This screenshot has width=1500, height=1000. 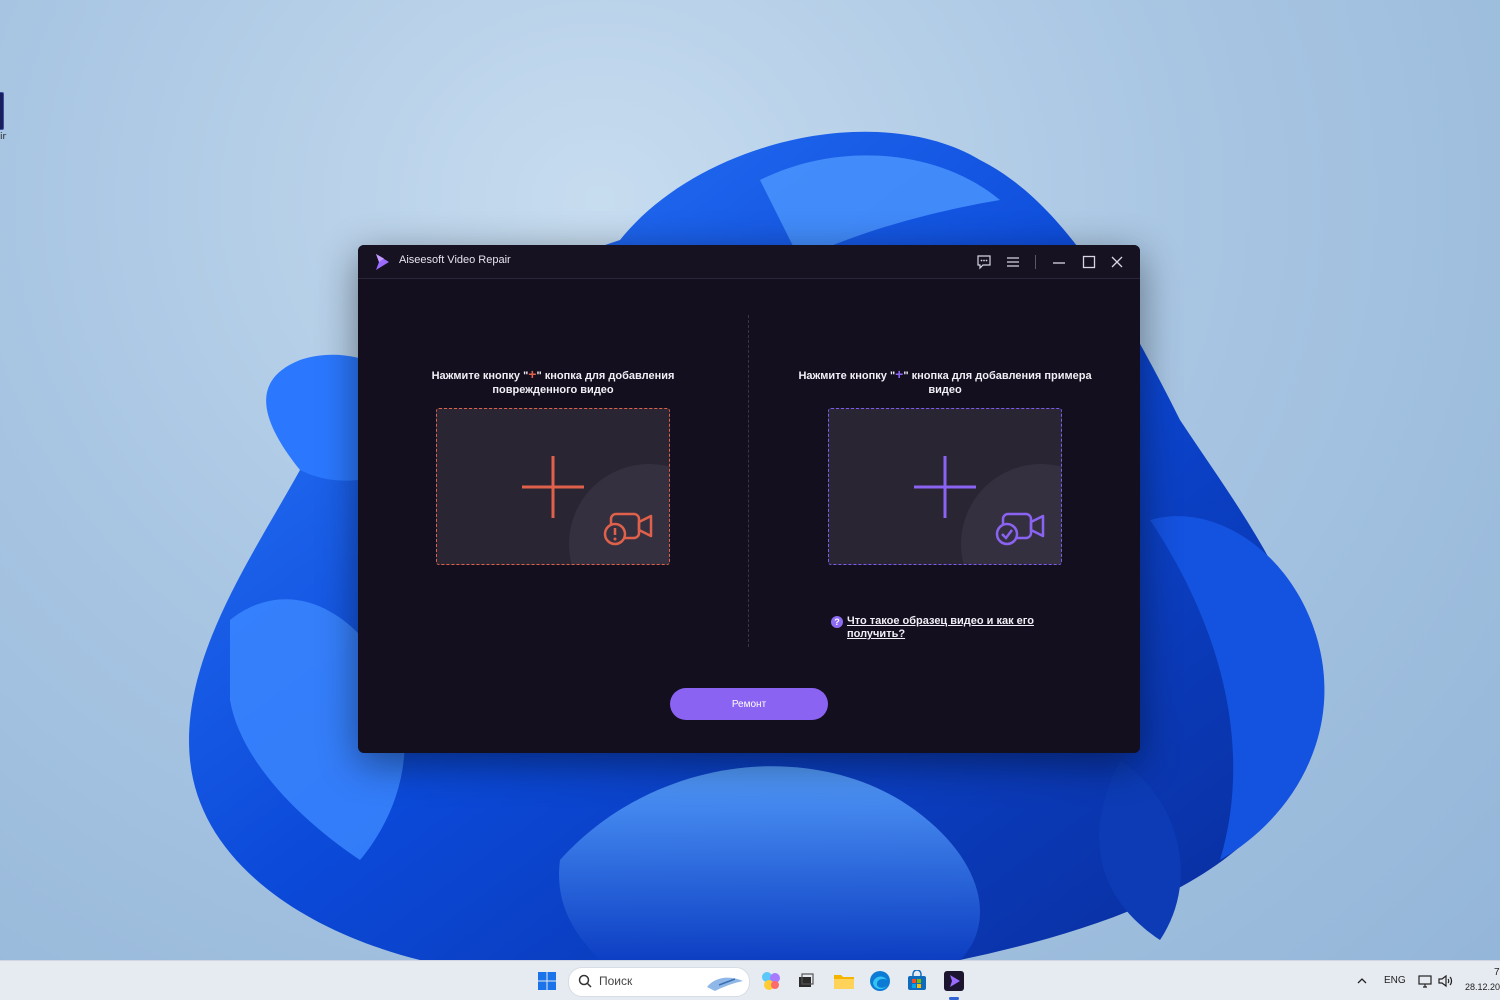 I want to click on taskbar-search: Поиск, so click(x=659, y=982).